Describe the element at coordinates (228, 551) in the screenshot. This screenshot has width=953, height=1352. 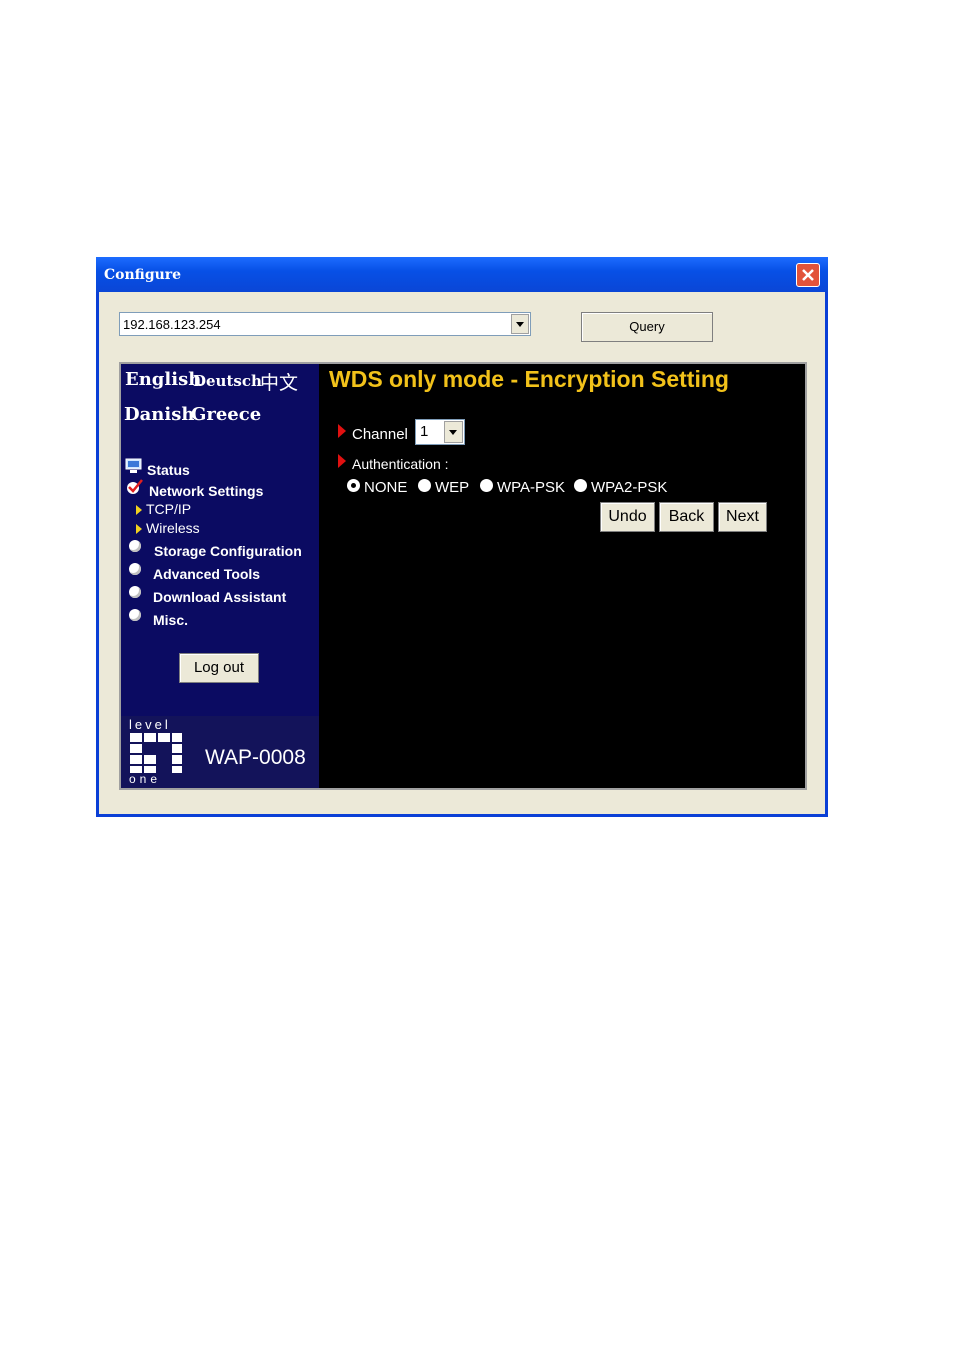
I see `sidebar-item-storage-configuration: Storage Configuration` at that location.